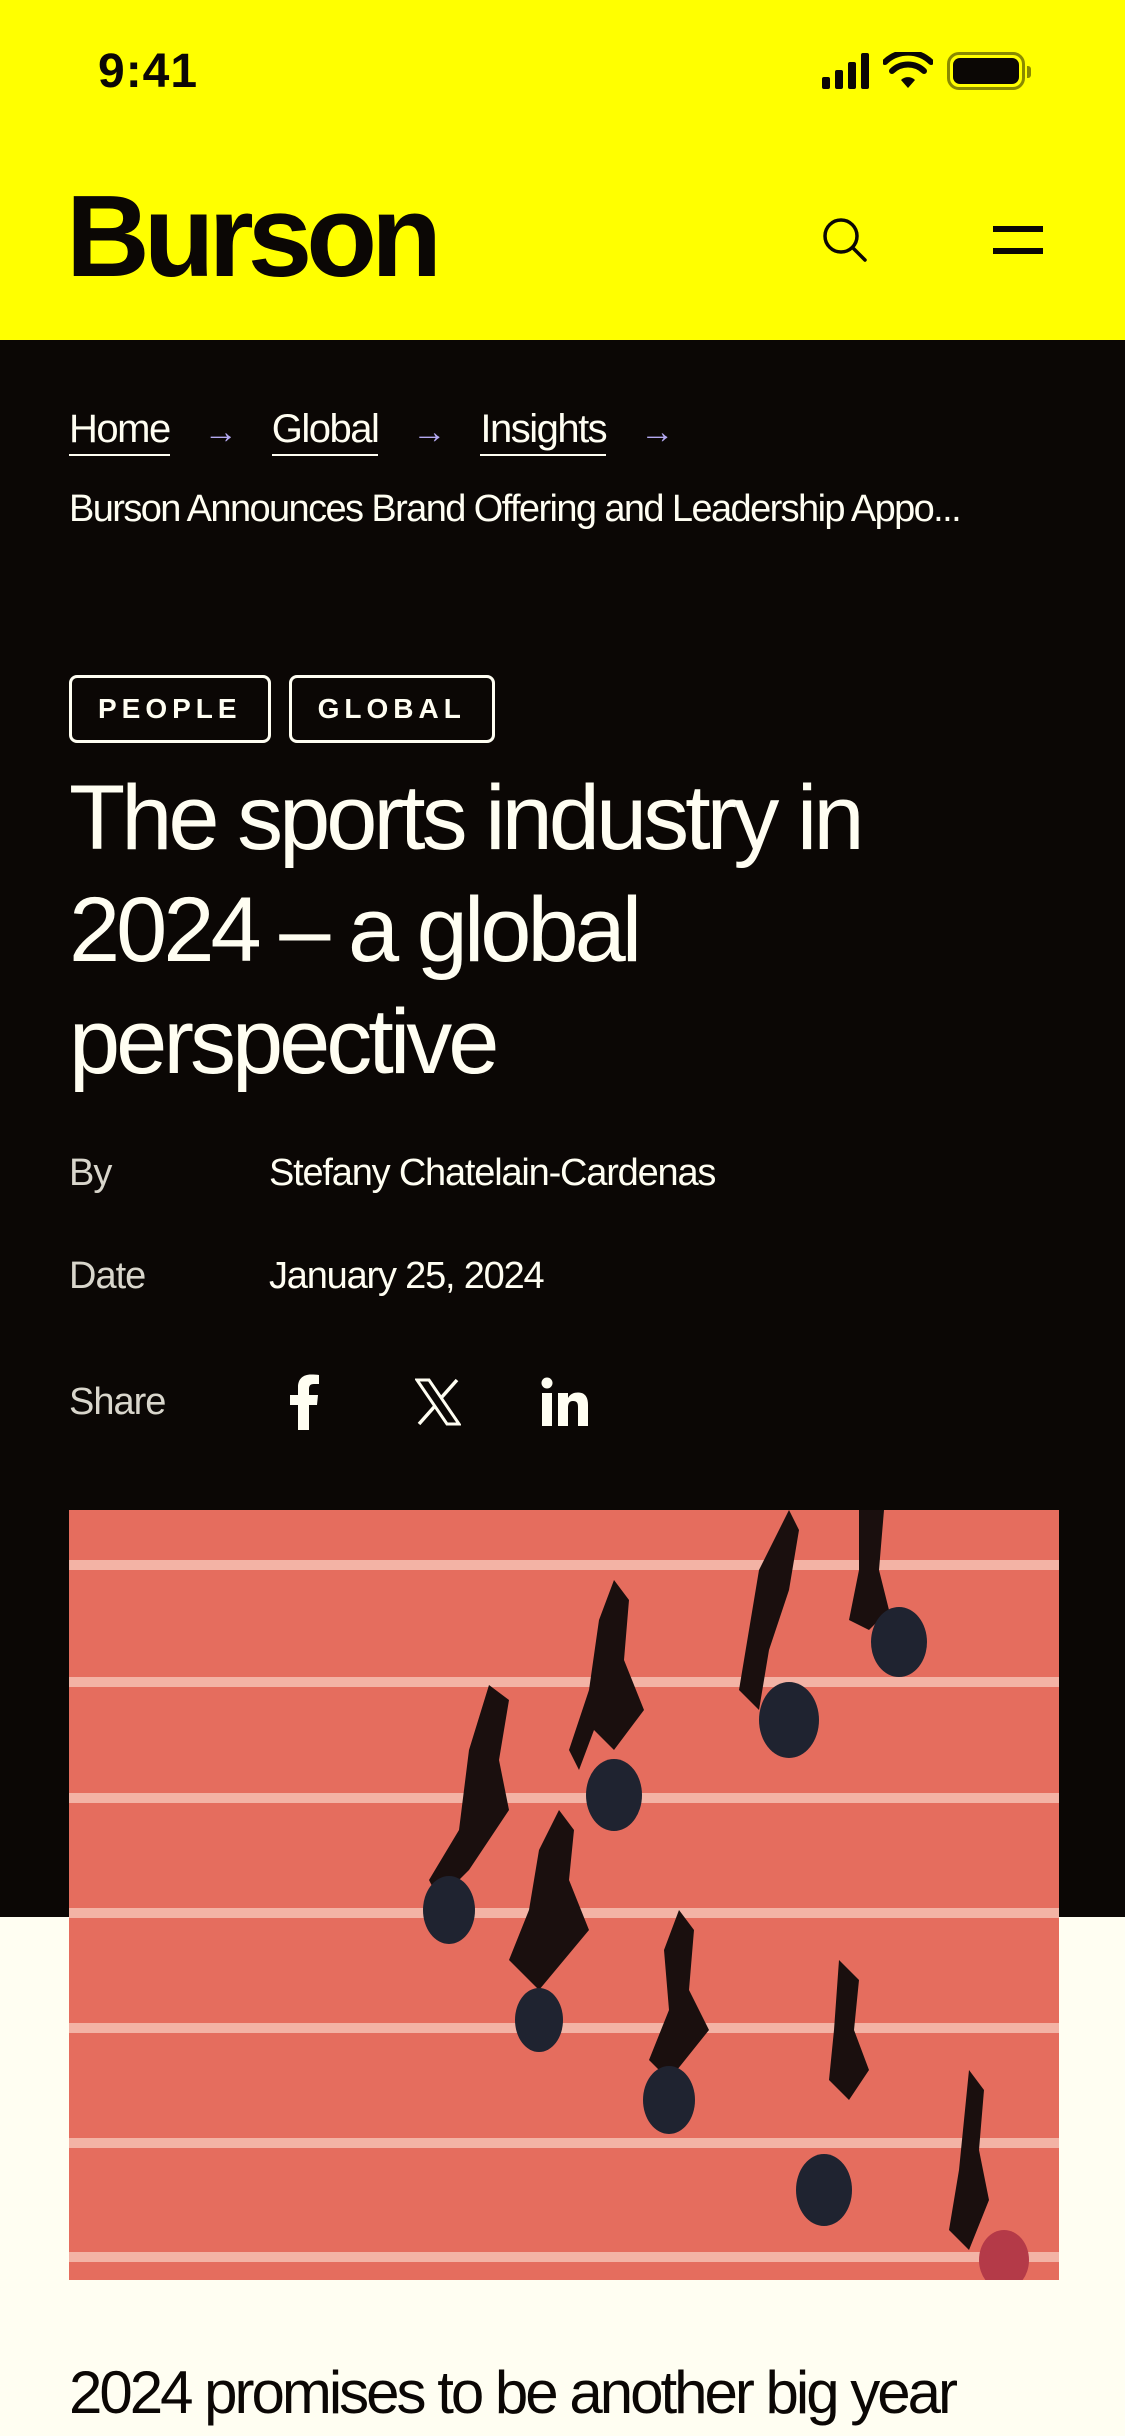 The width and height of the screenshot is (1125, 2436). I want to click on breadcrumb-insights: Insights, so click(544, 432).